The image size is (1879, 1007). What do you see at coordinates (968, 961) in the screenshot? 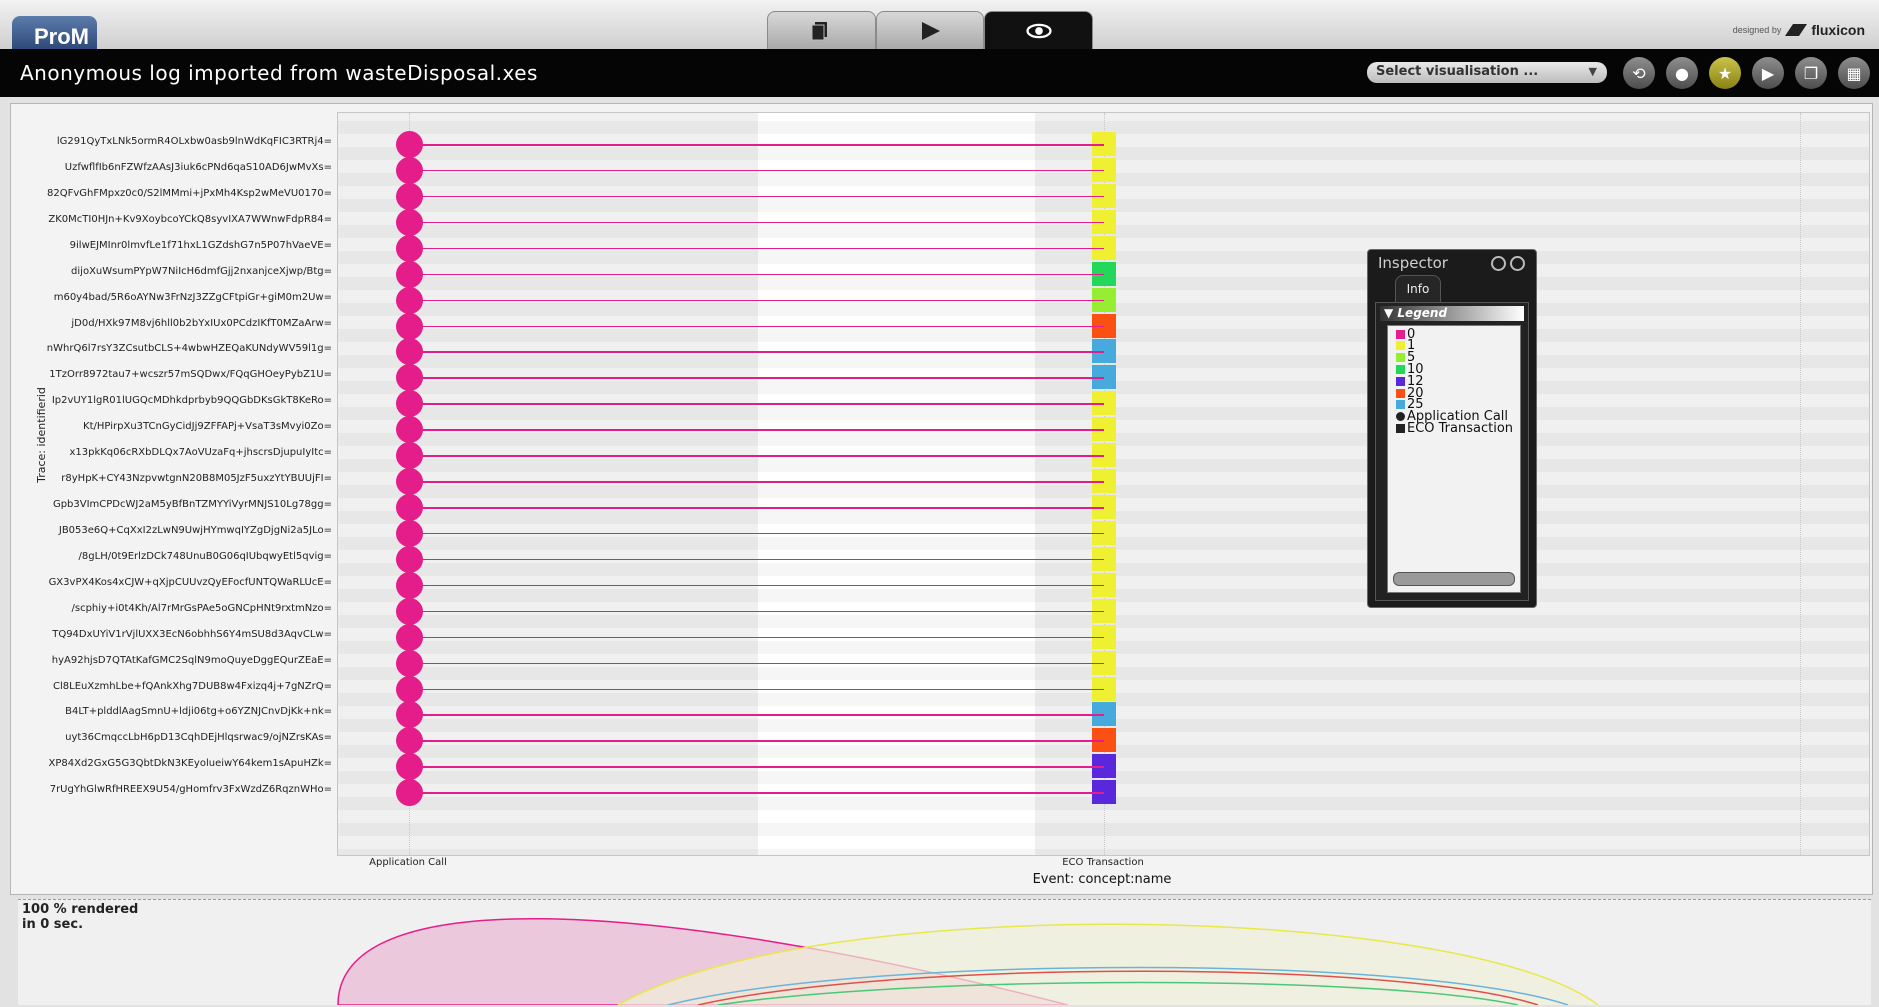
I see `overview-curves` at bounding box center [968, 961].